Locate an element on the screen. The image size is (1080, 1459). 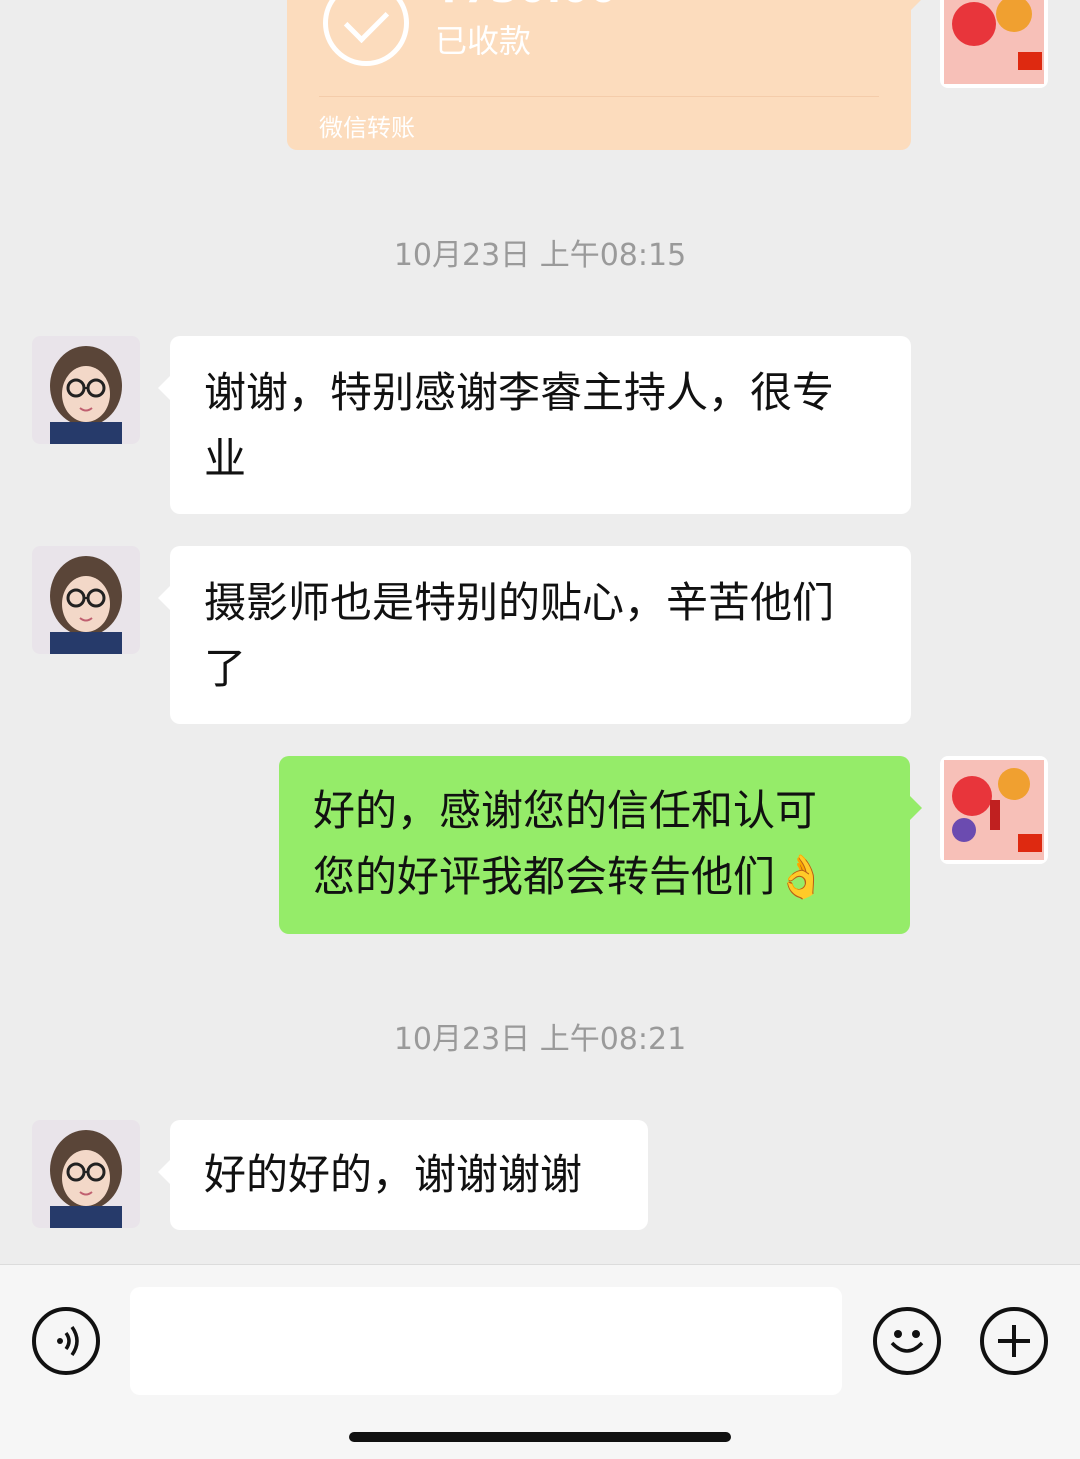
message-text: 好的好的，谢谢谢谢 is located at coordinates (393, 1174).